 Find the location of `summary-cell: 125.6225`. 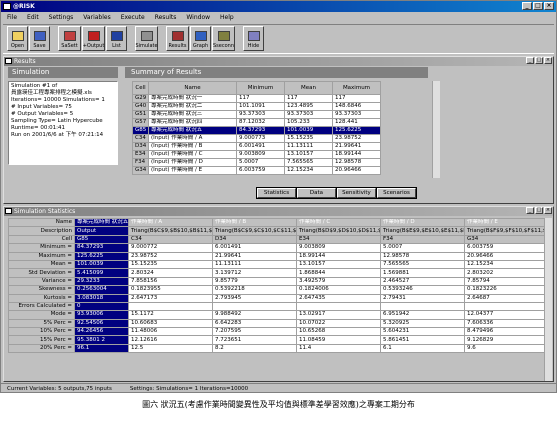

summary-cell: 125.6225 is located at coordinates (356, 130).